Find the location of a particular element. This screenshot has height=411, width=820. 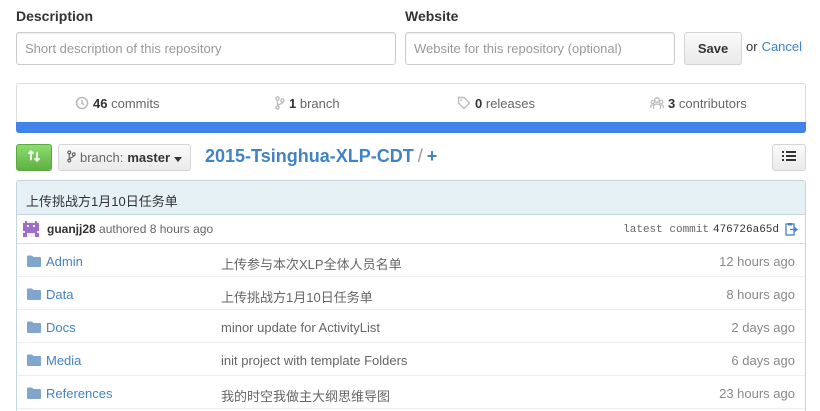

repo-name-link: 2015-Tsinghua-XLP-CDT is located at coordinates (309, 156).